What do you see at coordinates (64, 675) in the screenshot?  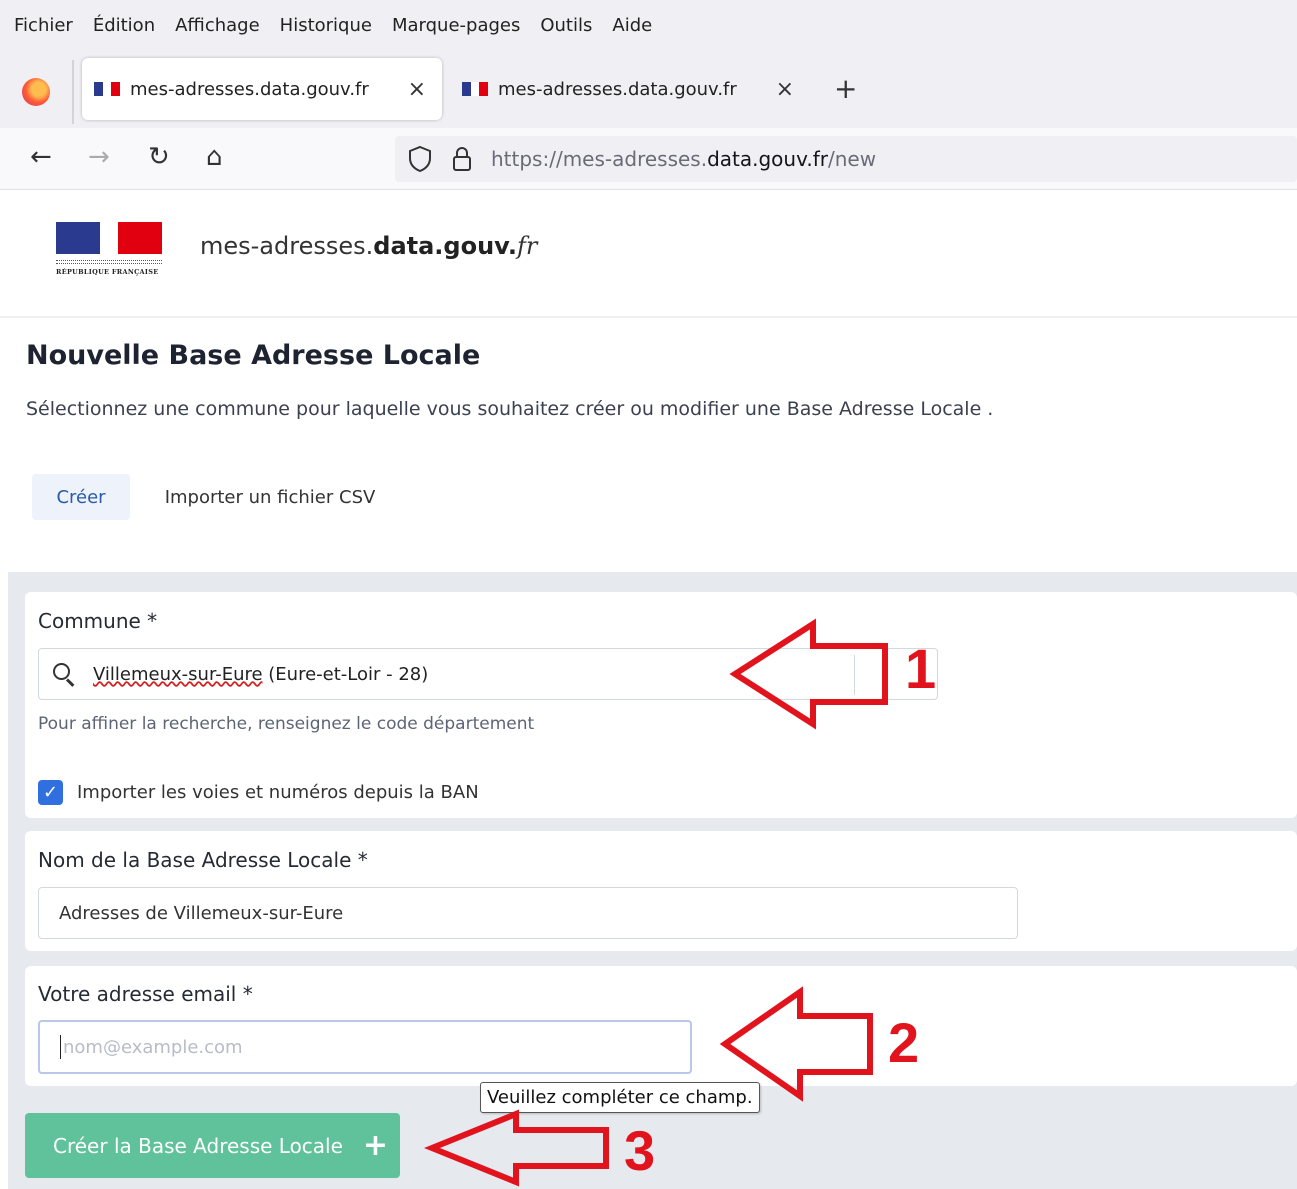 I see `search-icon` at bounding box center [64, 675].